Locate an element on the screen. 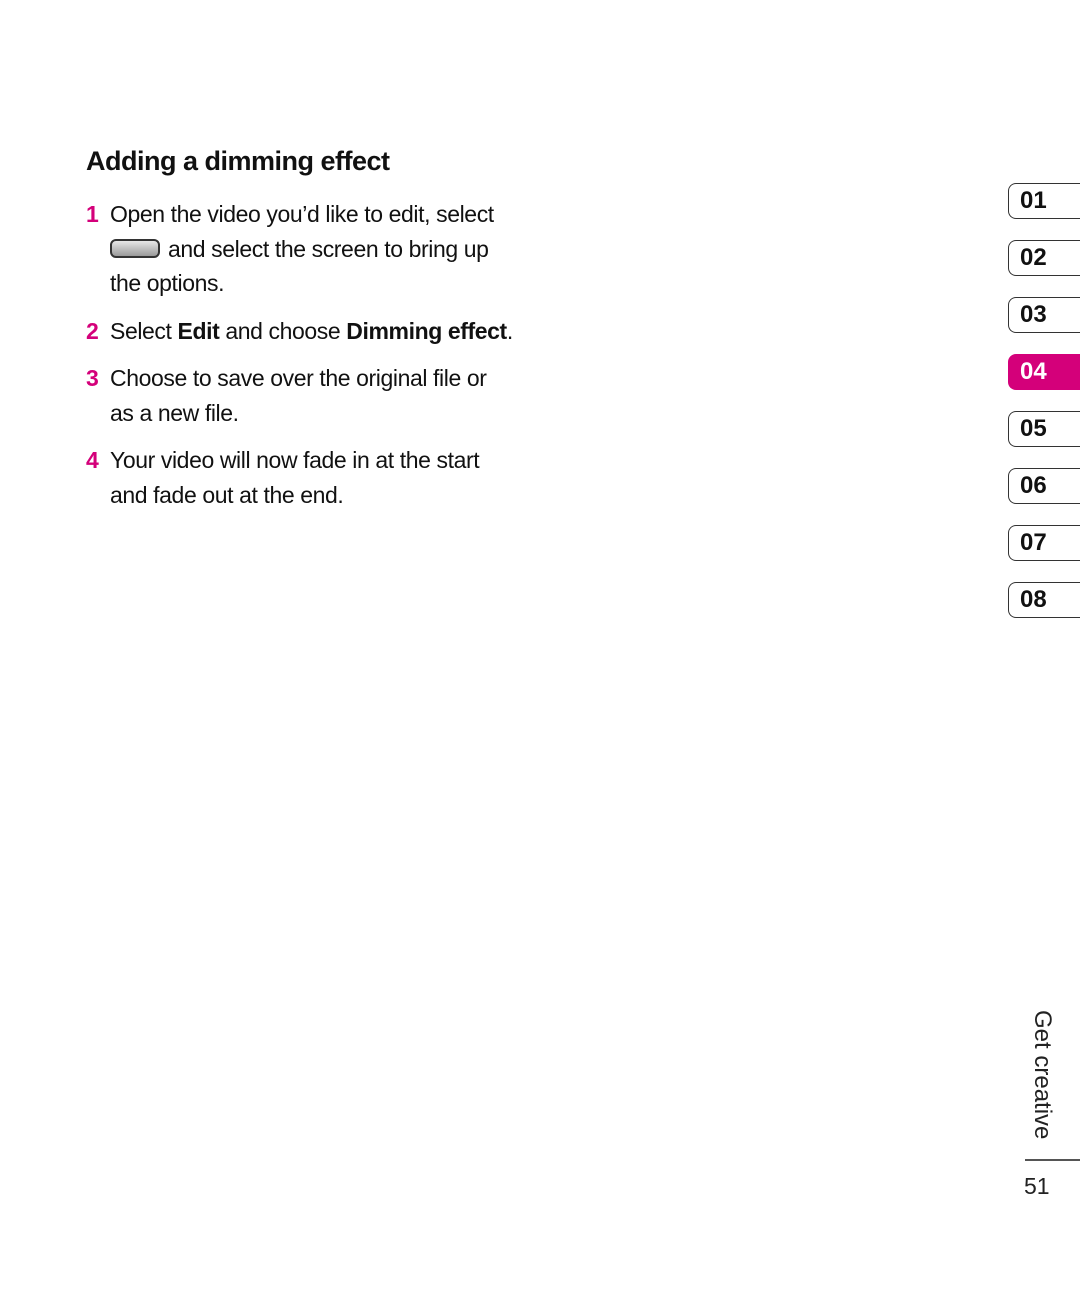 This screenshot has height=1295, width=1080. section-heading: Adding a dimming effect is located at coordinates (238, 161).